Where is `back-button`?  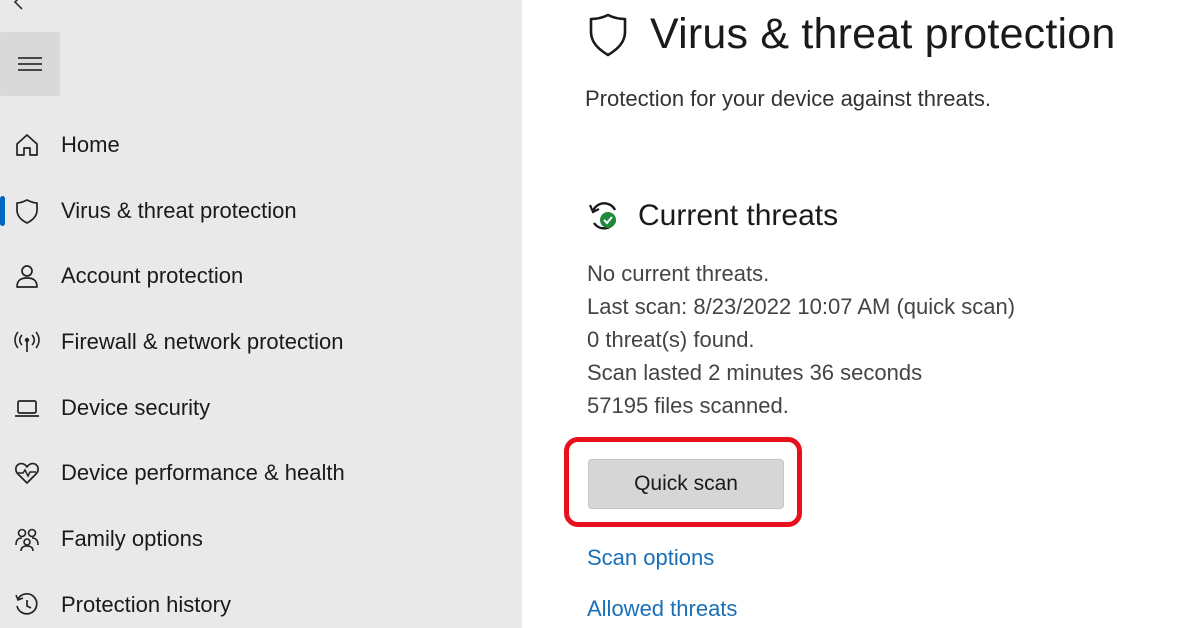 back-button is located at coordinates (20, 8).